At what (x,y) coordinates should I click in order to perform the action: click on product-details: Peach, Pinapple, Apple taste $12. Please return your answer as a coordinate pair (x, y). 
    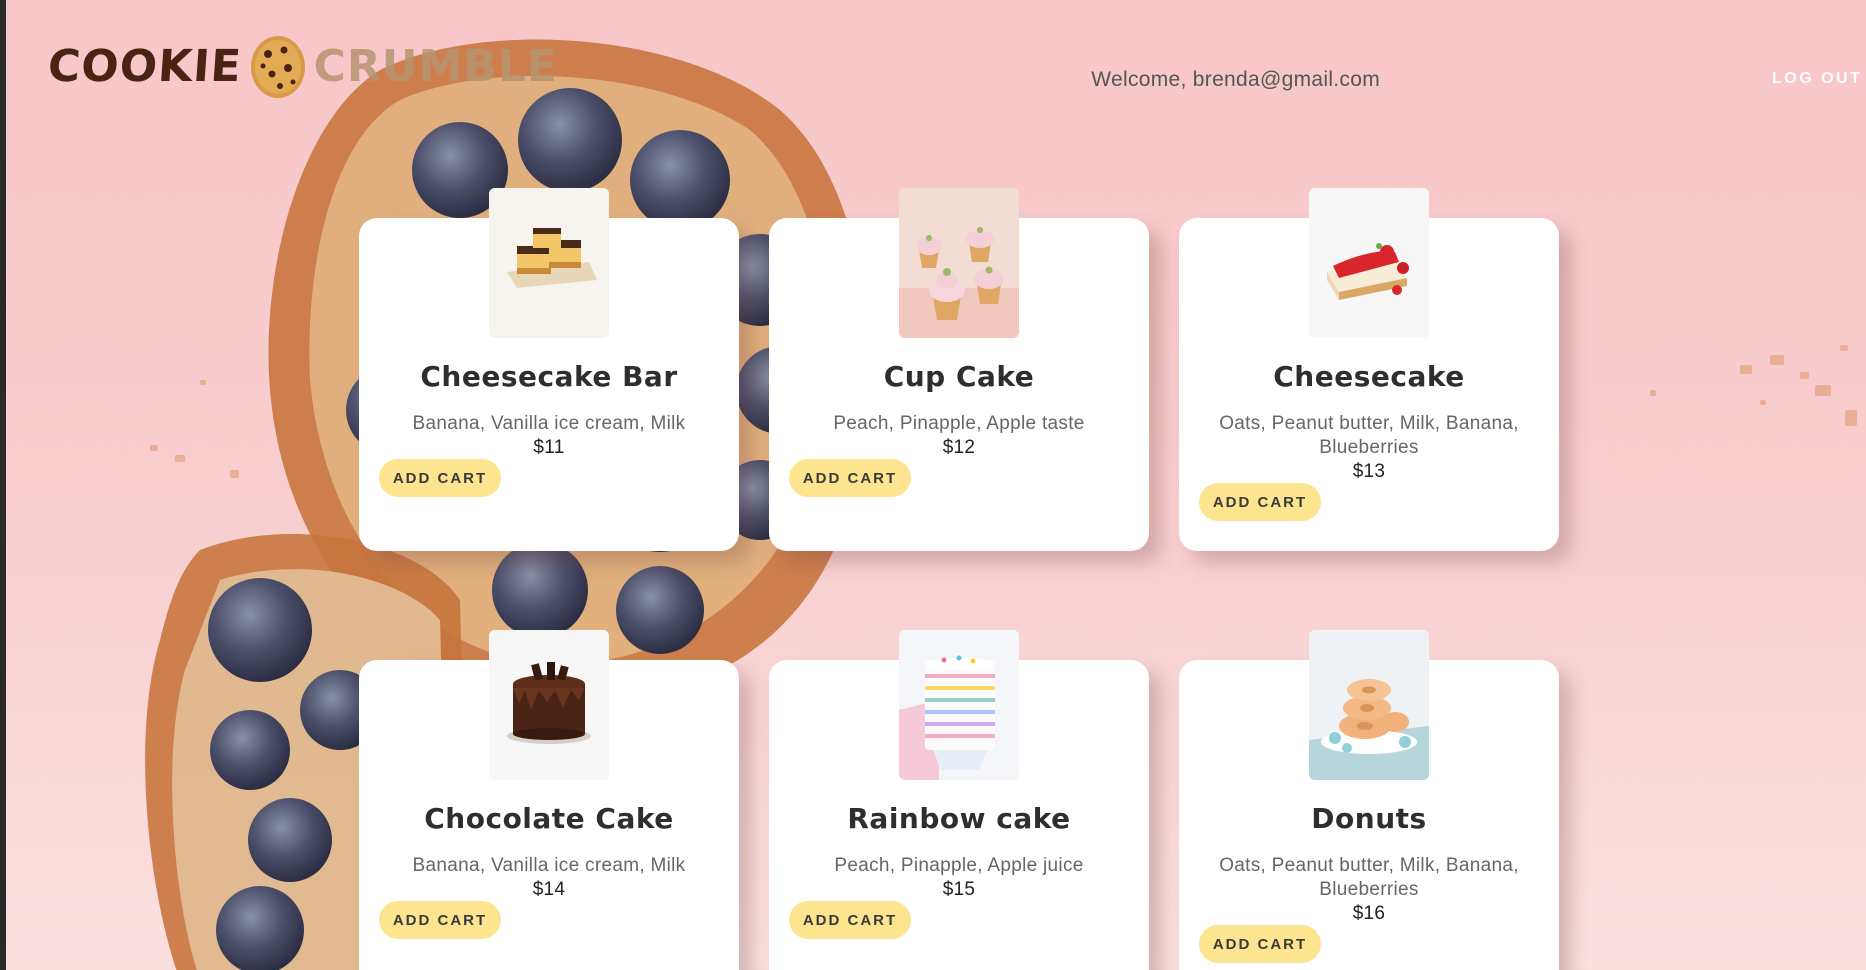
    Looking at the image, I should click on (959, 436).